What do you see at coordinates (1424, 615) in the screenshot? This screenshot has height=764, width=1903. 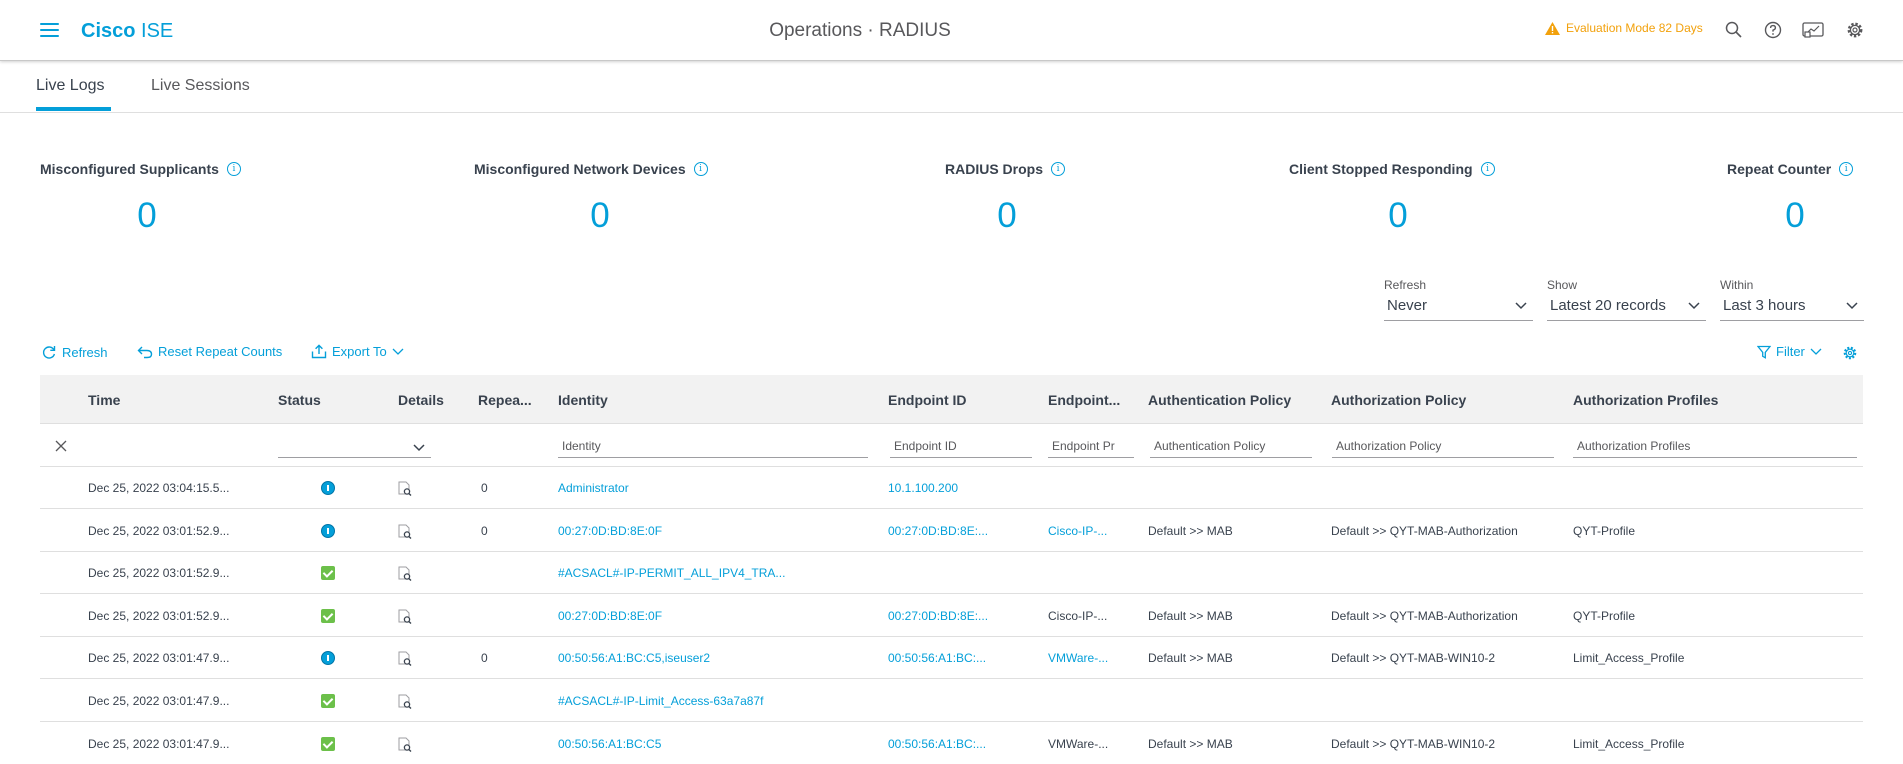 I see `cell-authorization-policy: Default >> QYT-MAB-Authorization` at bounding box center [1424, 615].